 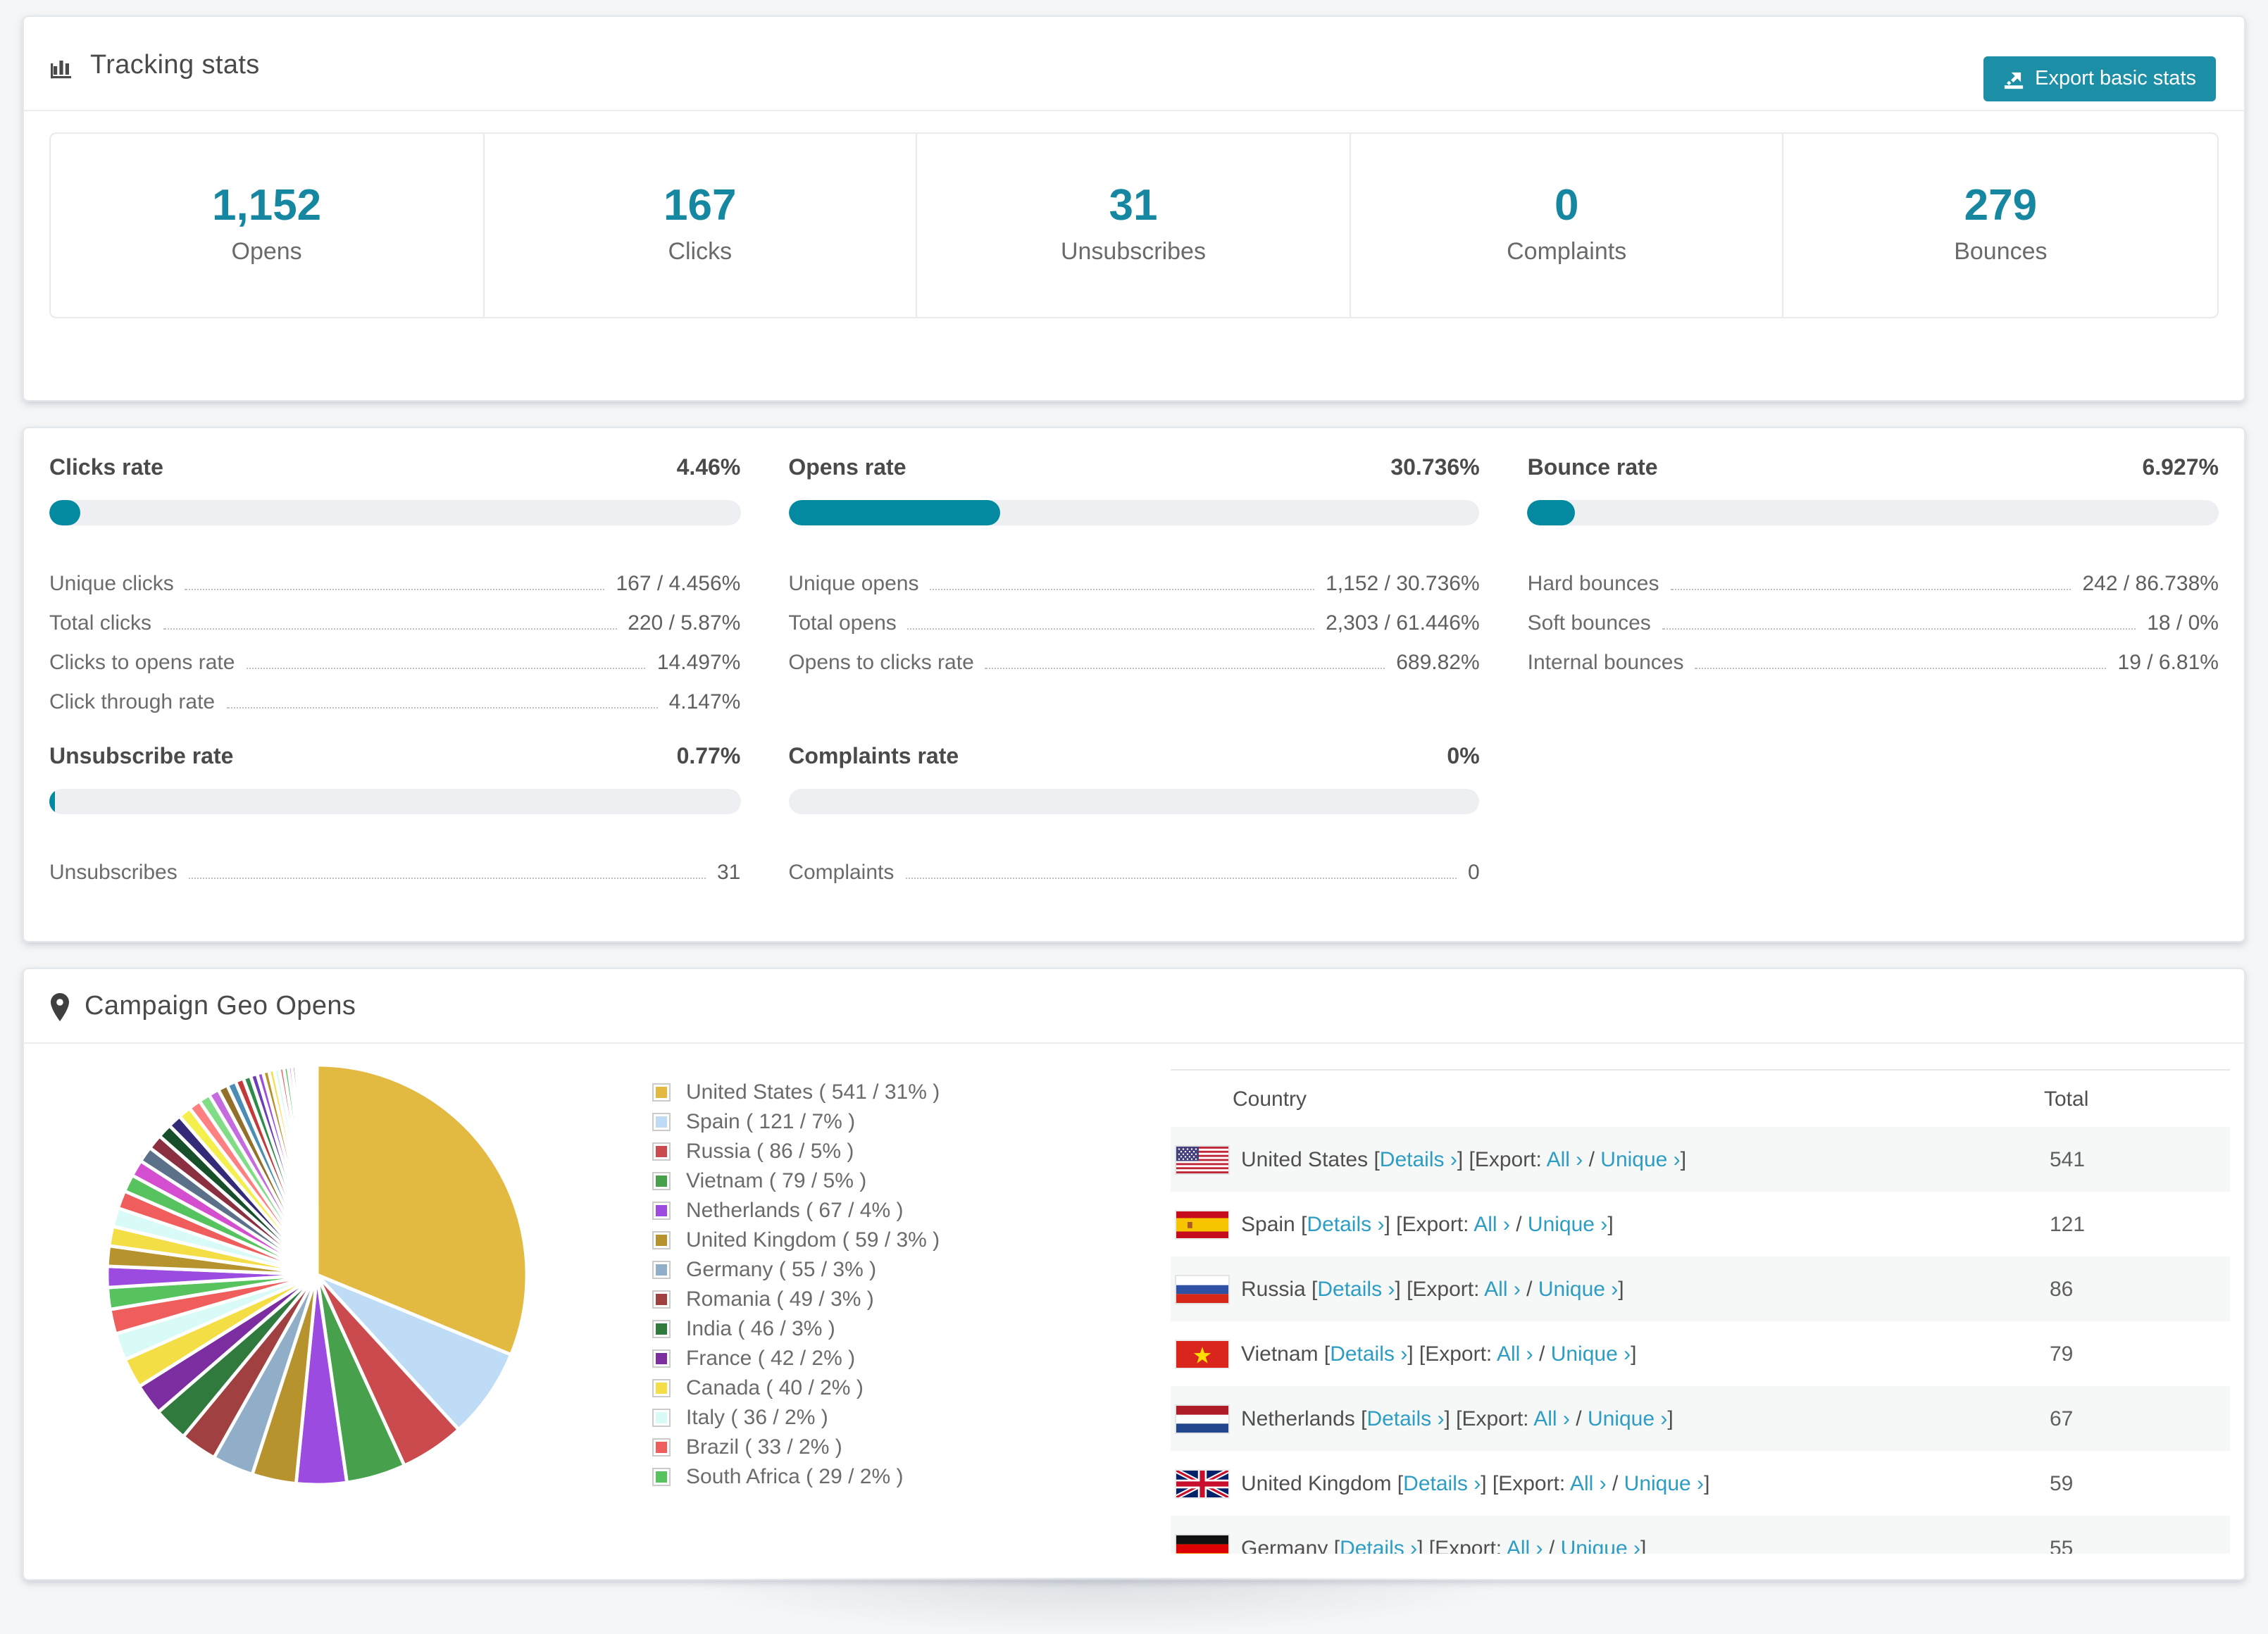 I want to click on detail-row: Hard bounces 242 / 86.738%, so click(x=1873, y=576).